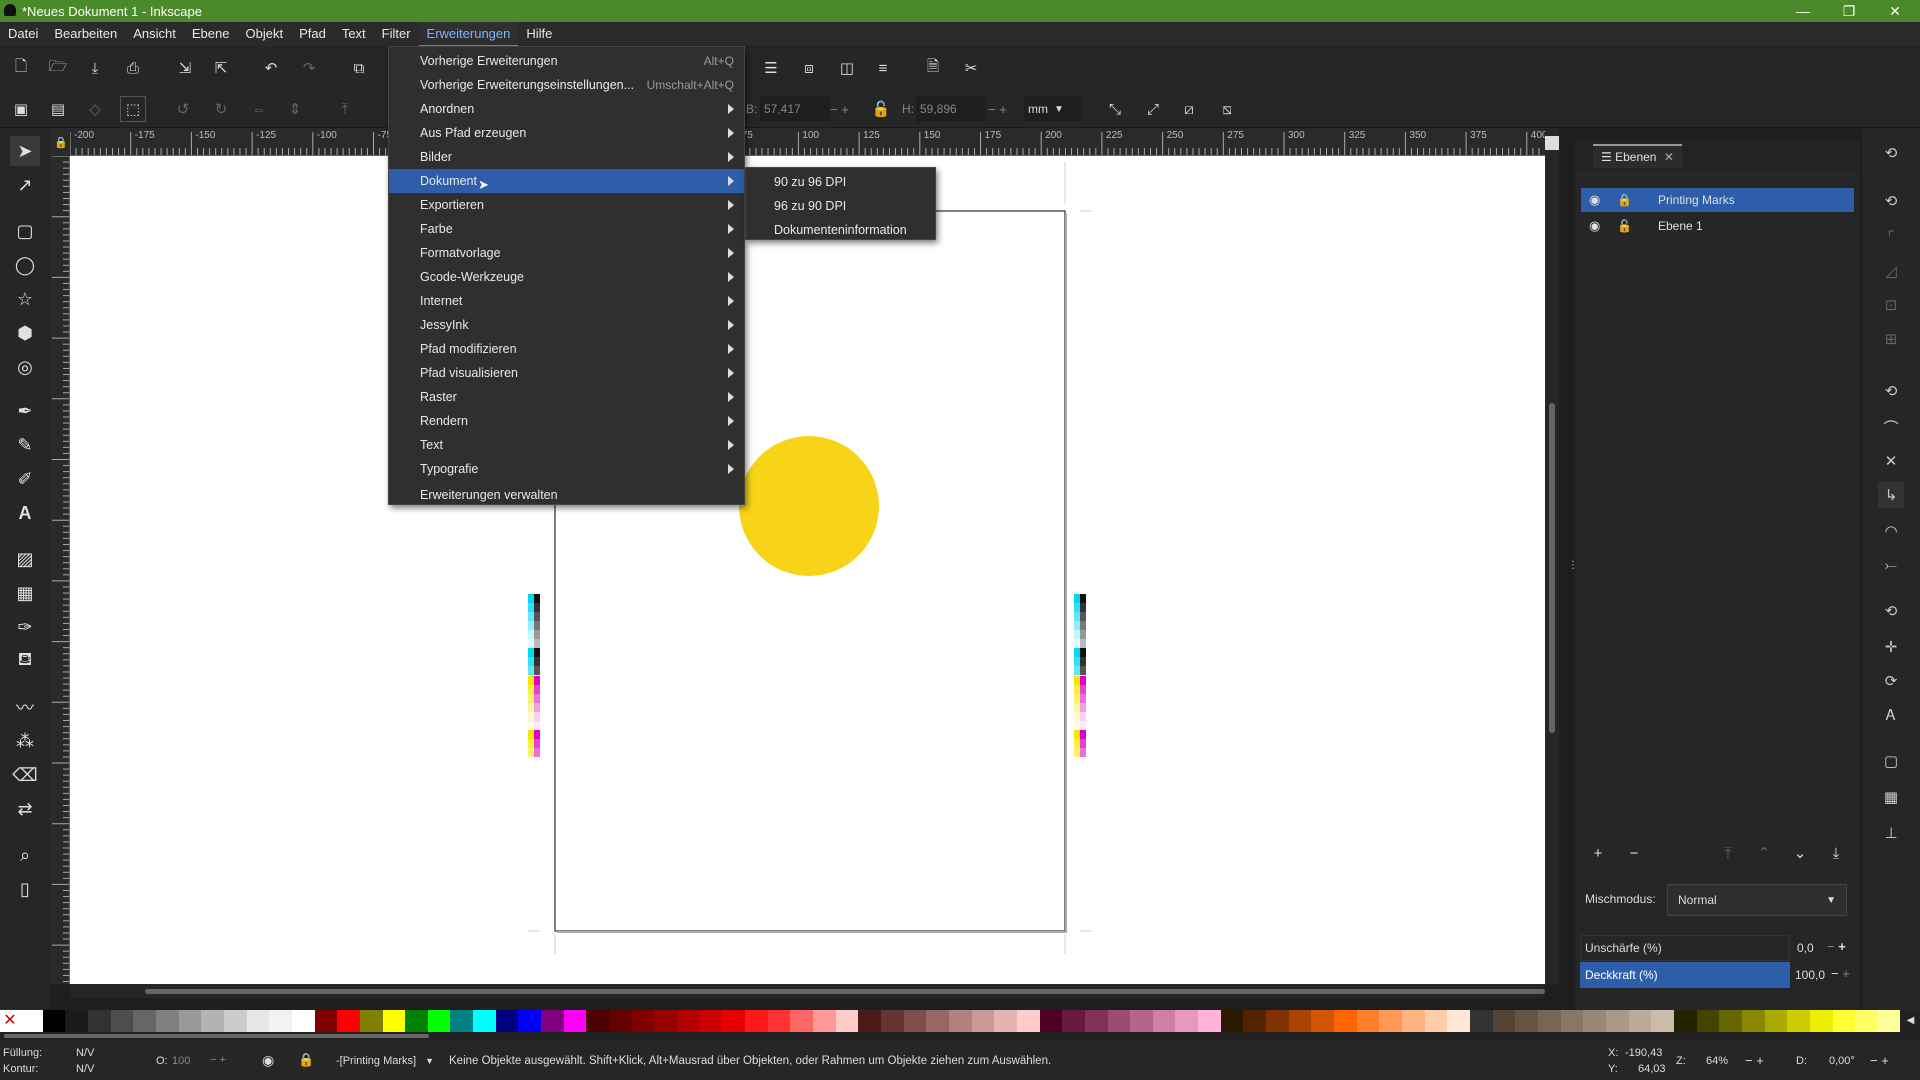 This screenshot has height=1080, width=1920. I want to click on rotation-value: 0,00°, so click(1842, 1061).